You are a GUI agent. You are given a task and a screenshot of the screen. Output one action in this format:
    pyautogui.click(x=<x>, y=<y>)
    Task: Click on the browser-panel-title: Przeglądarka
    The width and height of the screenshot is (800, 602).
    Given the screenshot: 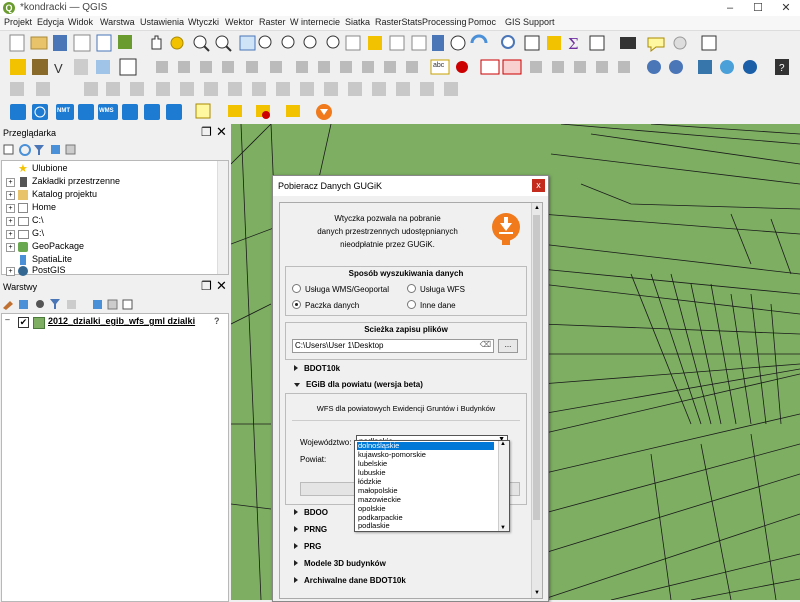 What is the action you would take?
    pyautogui.click(x=30, y=133)
    